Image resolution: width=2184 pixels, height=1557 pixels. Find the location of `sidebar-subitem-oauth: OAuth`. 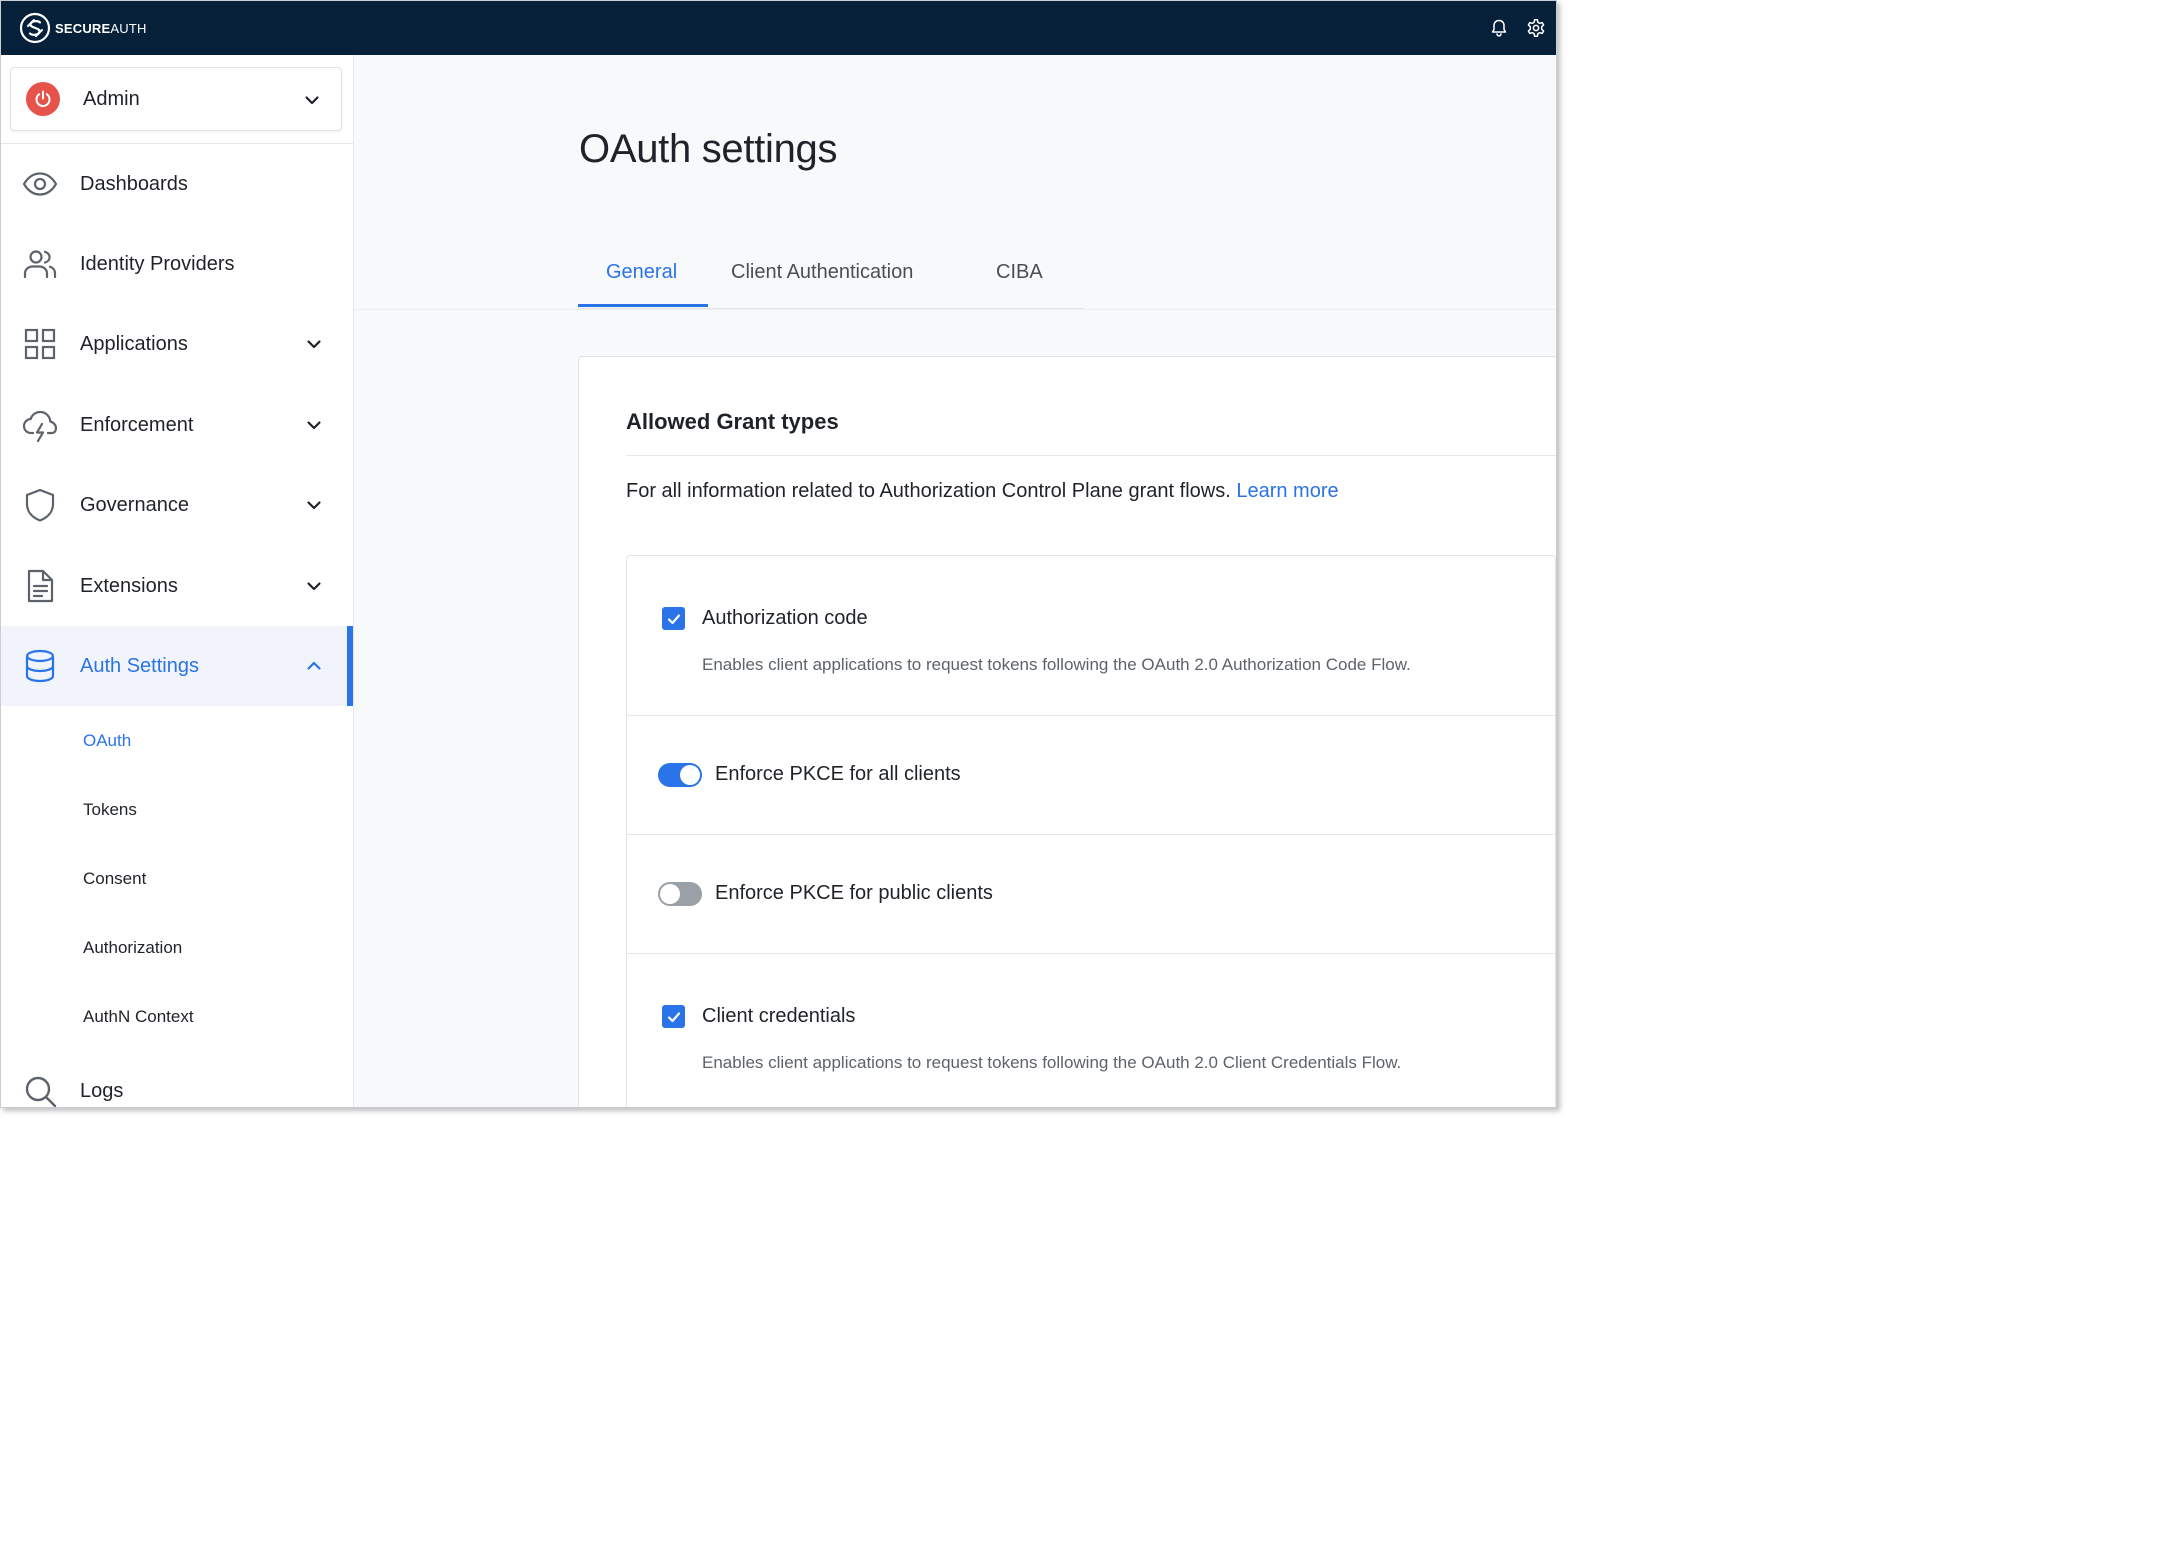

sidebar-subitem-oauth: OAuth is located at coordinates (107, 741).